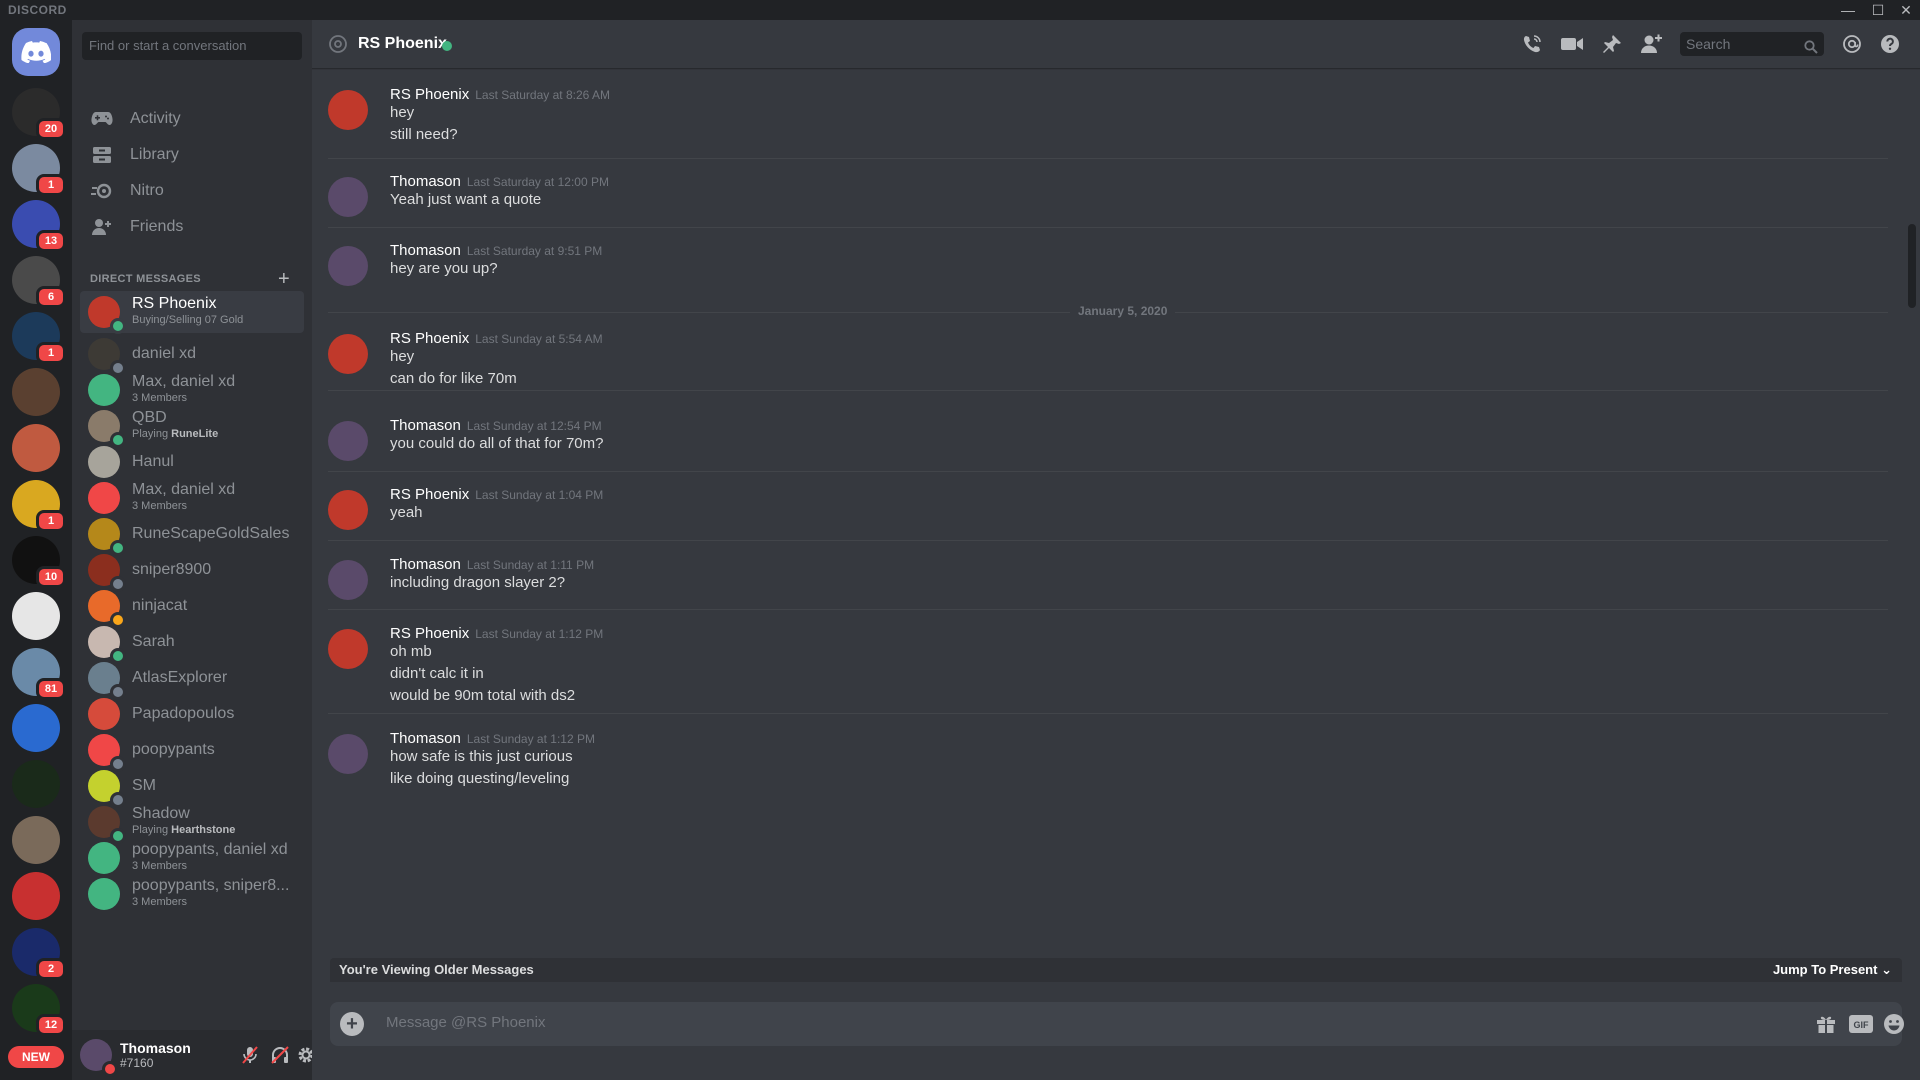 Image resolution: width=1920 pixels, height=1080 pixels. What do you see at coordinates (173, 749) in the screenshot?
I see `dm-name: poopypants` at bounding box center [173, 749].